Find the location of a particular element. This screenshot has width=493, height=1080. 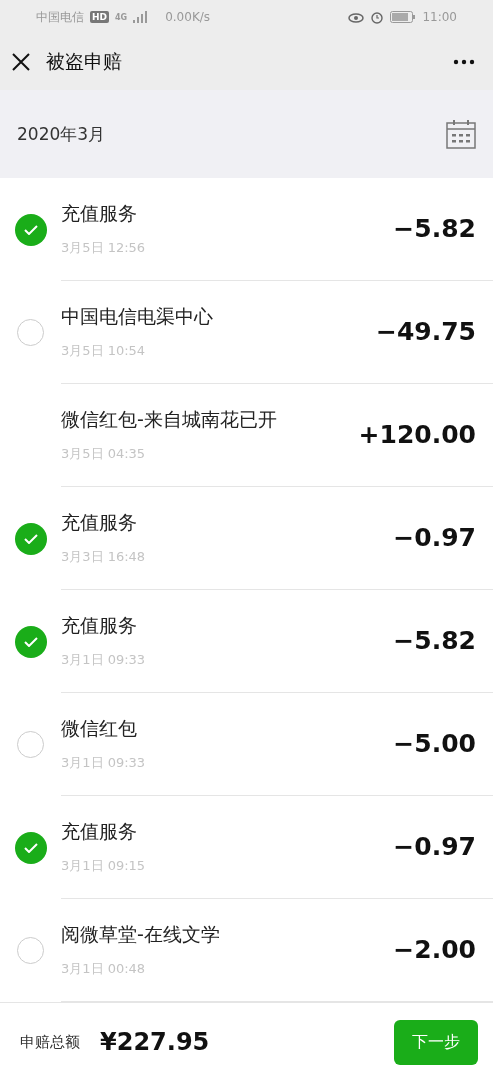

page-title: 被盗申赔 is located at coordinates (84, 61).